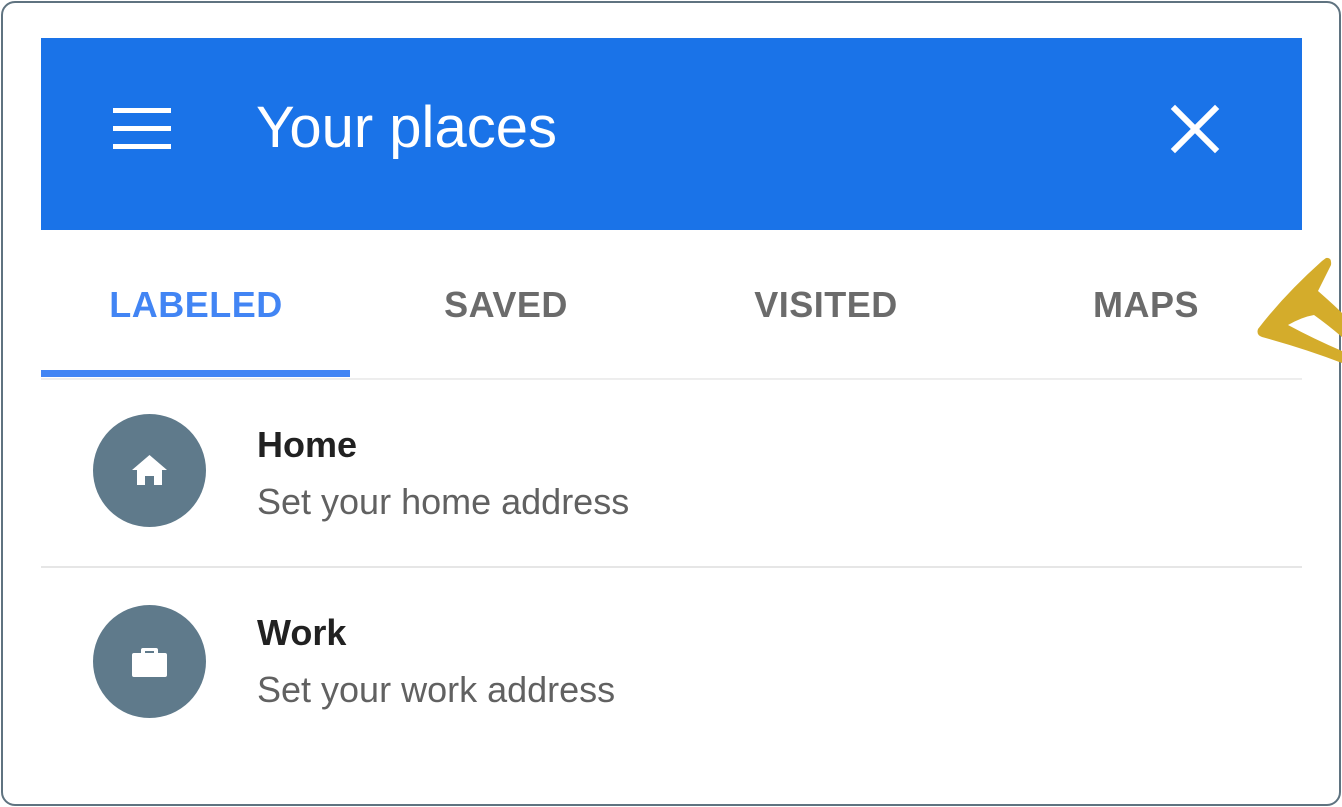 This screenshot has height=807, width=1342. I want to click on active-tab-indicator, so click(195, 373).